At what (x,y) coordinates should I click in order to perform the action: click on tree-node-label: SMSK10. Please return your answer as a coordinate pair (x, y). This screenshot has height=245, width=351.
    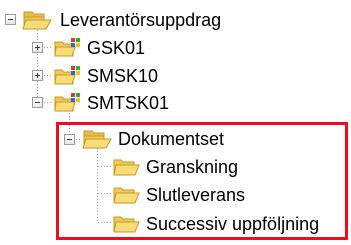
    Looking at the image, I should click on (123, 76).